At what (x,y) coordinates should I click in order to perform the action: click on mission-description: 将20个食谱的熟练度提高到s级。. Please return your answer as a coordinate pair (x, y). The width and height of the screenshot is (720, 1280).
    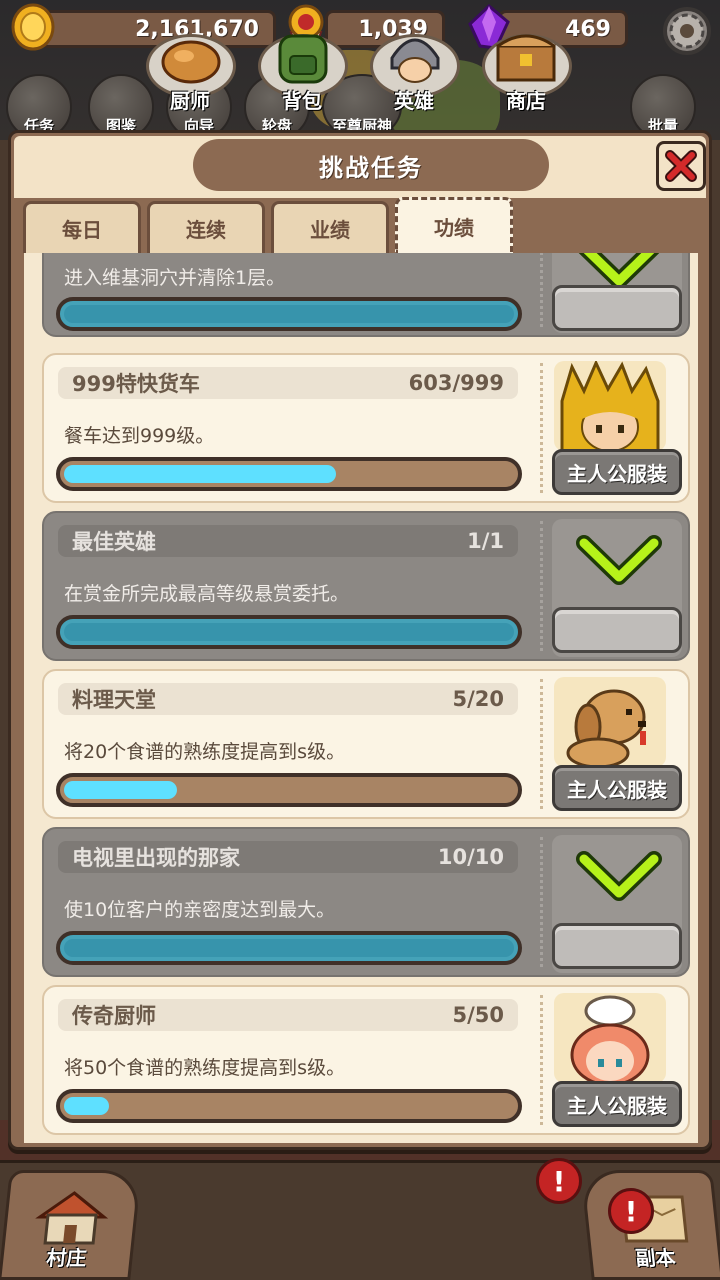
    Looking at the image, I should click on (205, 752).